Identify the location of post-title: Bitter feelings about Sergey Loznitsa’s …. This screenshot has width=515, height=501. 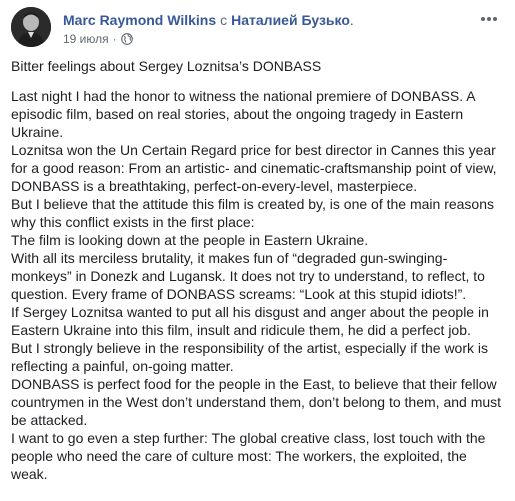
(166, 66).